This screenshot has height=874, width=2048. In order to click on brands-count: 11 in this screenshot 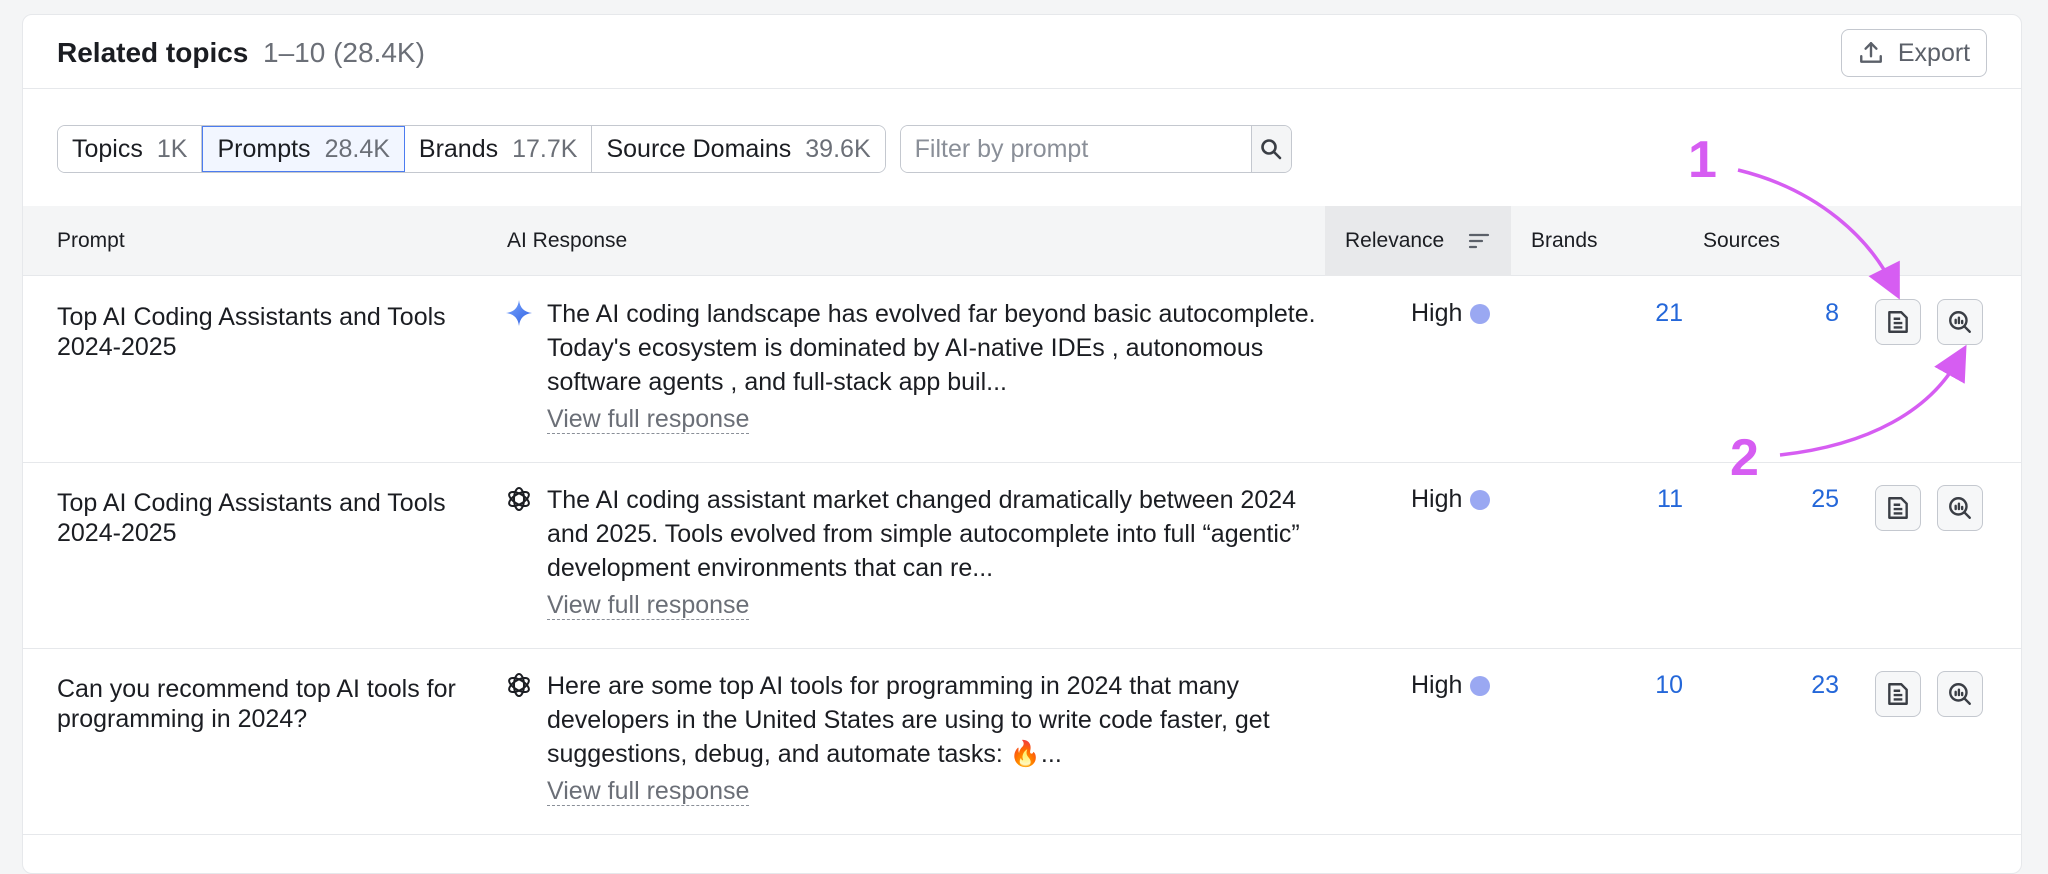, I will do `click(1670, 499)`.